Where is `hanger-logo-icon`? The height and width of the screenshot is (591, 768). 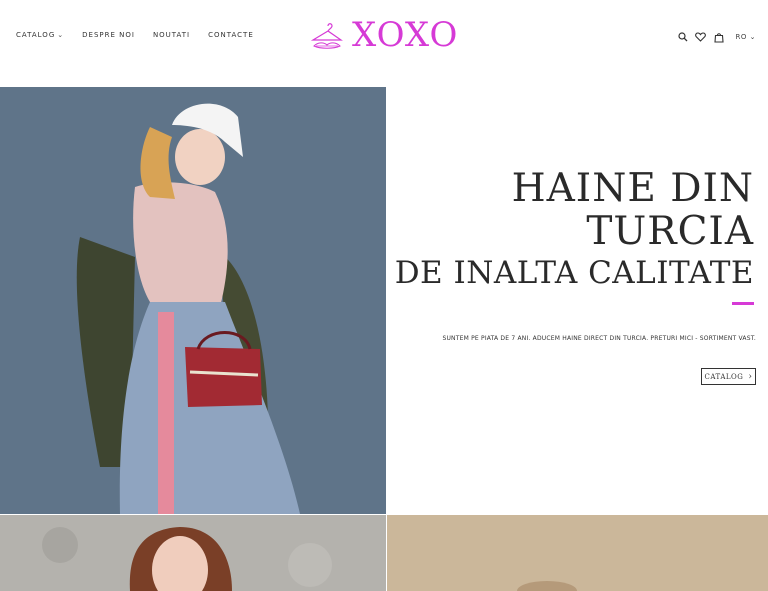
hanger-logo-icon is located at coordinates (326, 36).